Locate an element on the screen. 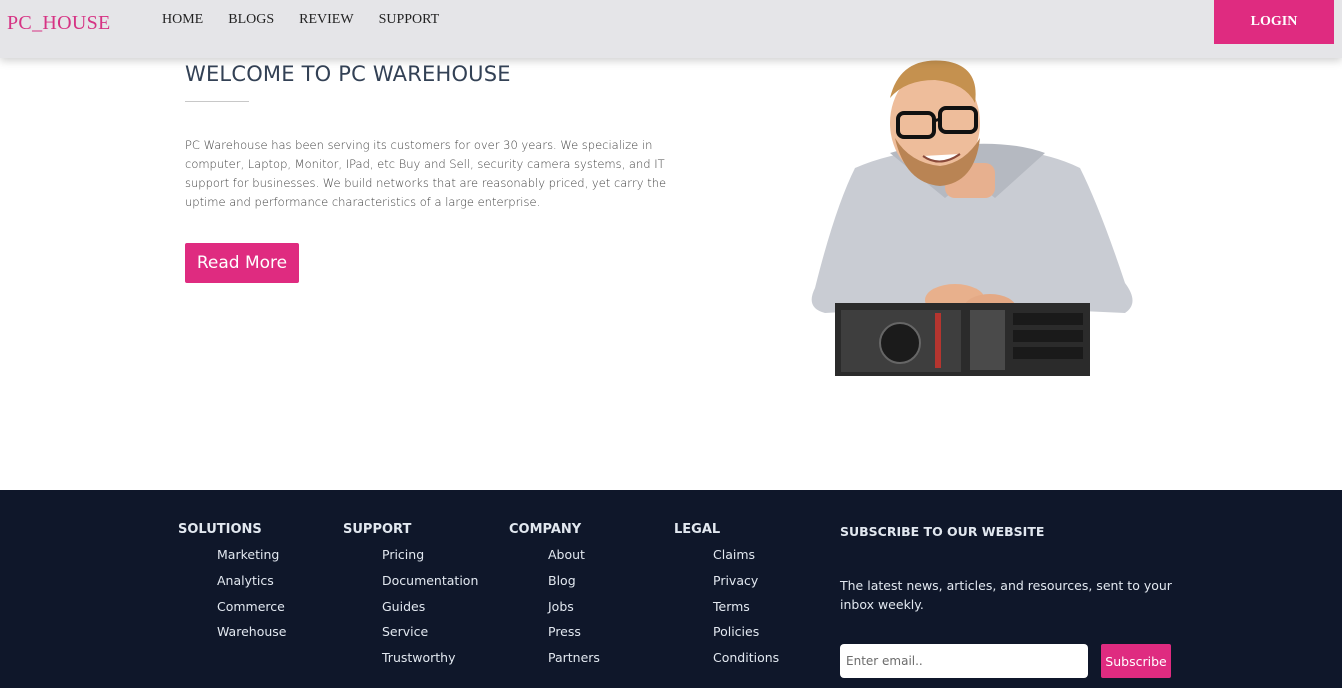 This screenshot has width=1342, height=688. footer-heading: COMPANY is located at coordinates (545, 529).